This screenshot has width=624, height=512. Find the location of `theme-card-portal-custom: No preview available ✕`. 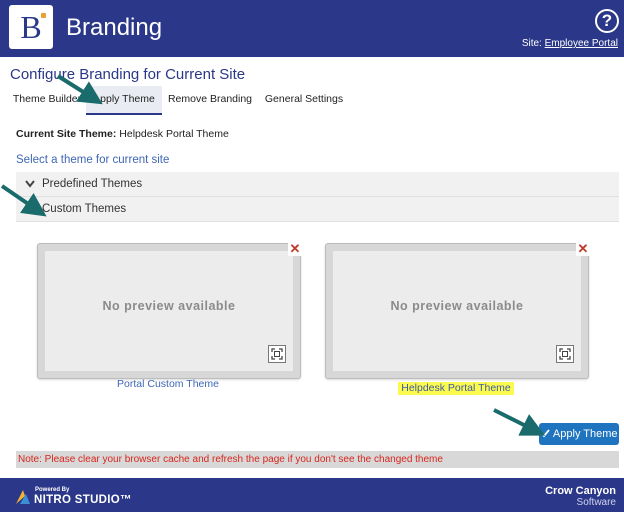

theme-card-portal-custom: No preview available ✕ is located at coordinates (169, 310).